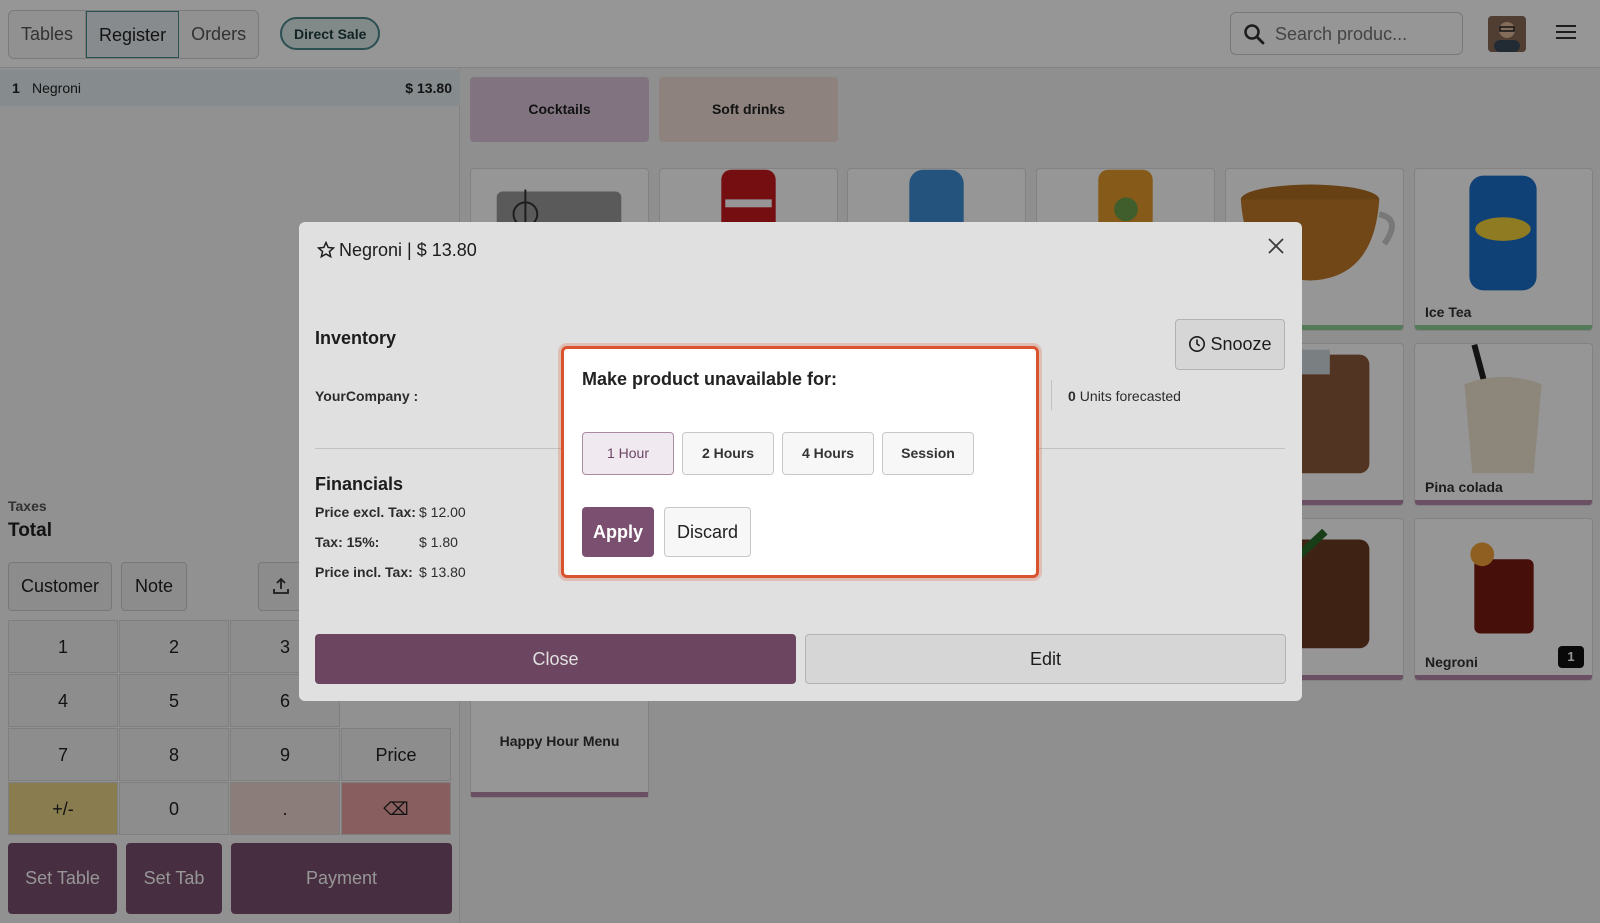 The height and width of the screenshot is (923, 1600). Describe the element at coordinates (628, 453) in the screenshot. I see `duration-1-hour: 1 Hour` at that location.